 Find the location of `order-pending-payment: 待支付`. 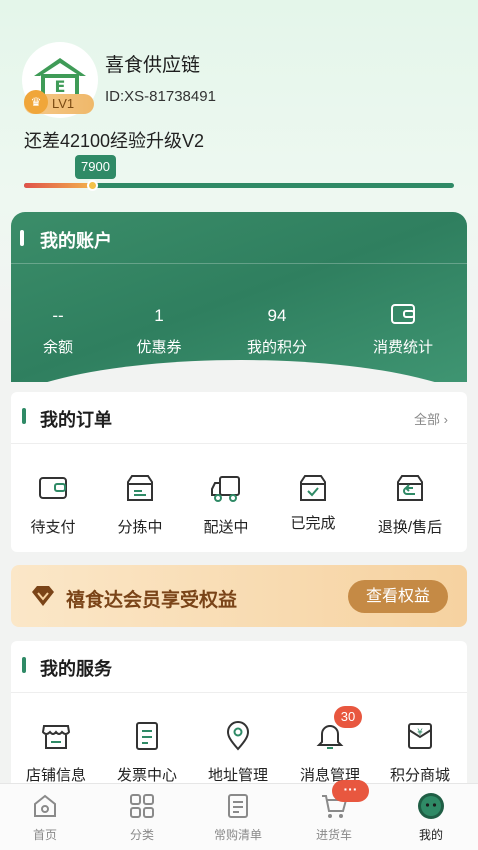

order-pending-payment: 待支付 is located at coordinates (53, 504).